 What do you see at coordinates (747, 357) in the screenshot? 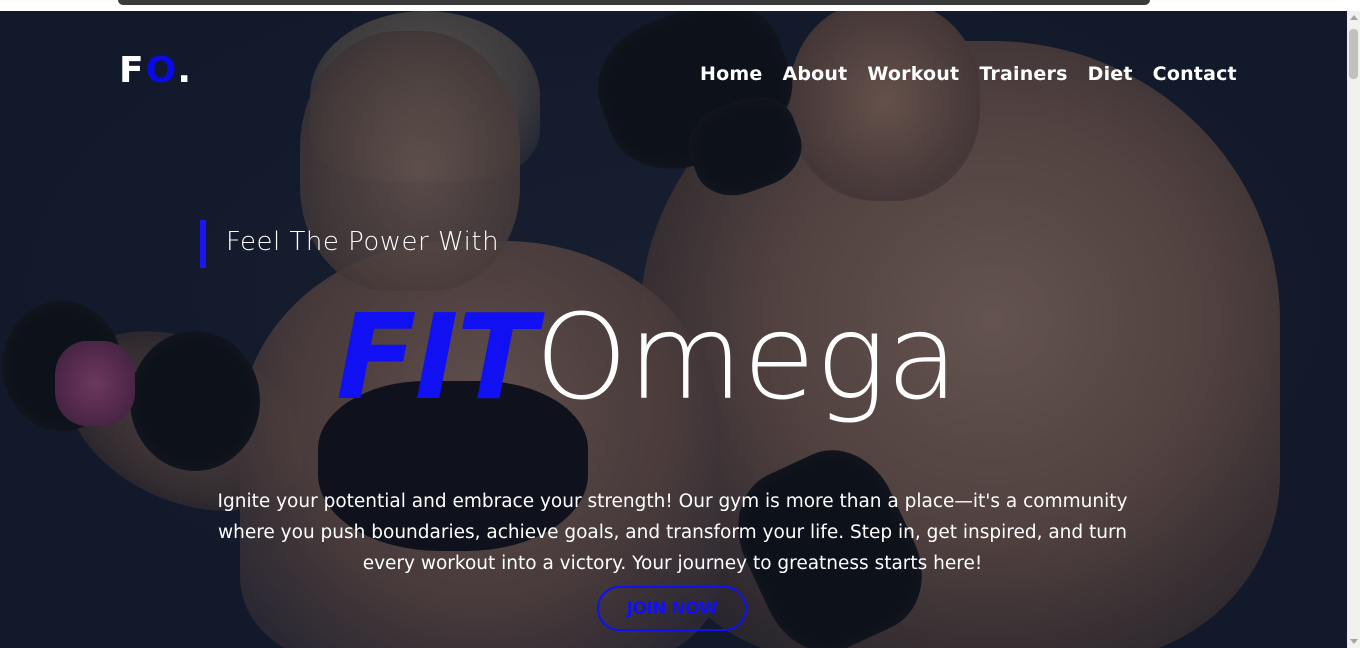
I see `headline-rest: Omega` at bounding box center [747, 357].